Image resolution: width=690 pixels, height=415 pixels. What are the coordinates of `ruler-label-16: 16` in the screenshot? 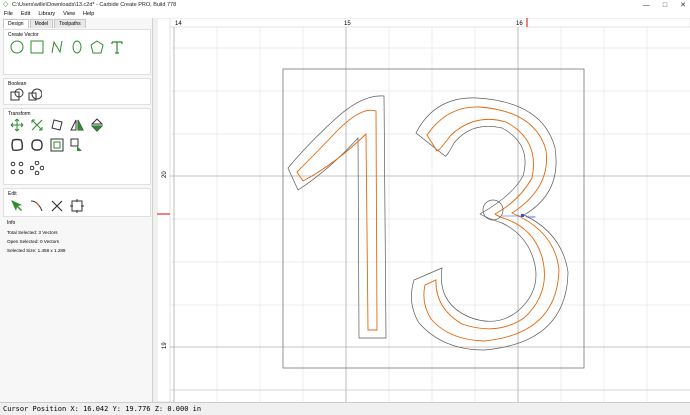 It's located at (519, 24).